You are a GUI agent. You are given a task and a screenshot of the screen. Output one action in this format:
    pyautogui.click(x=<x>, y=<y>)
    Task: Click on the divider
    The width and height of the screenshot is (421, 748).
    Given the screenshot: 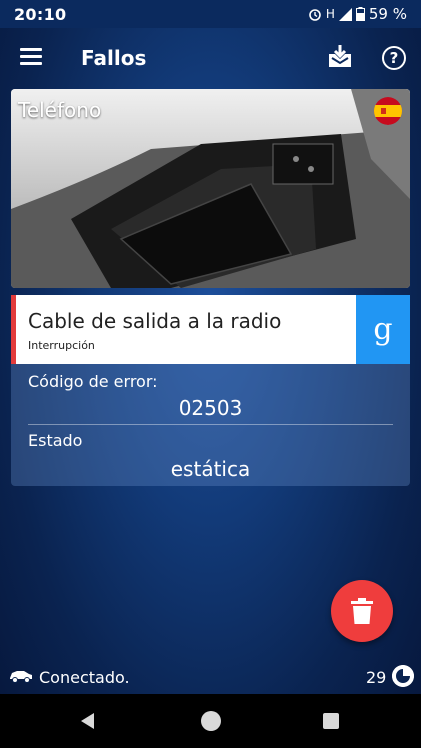 What is the action you would take?
    pyautogui.click(x=210, y=424)
    